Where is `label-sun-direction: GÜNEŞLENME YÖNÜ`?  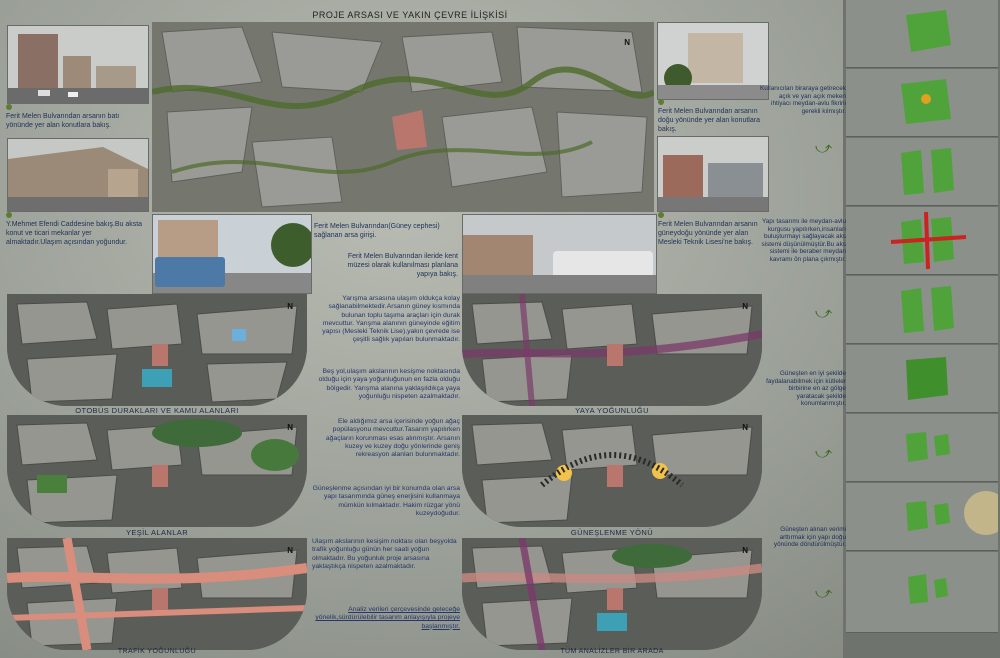 label-sun-direction: GÜNEŞLENME YÖNÜ is located at coordinates (612, 532).